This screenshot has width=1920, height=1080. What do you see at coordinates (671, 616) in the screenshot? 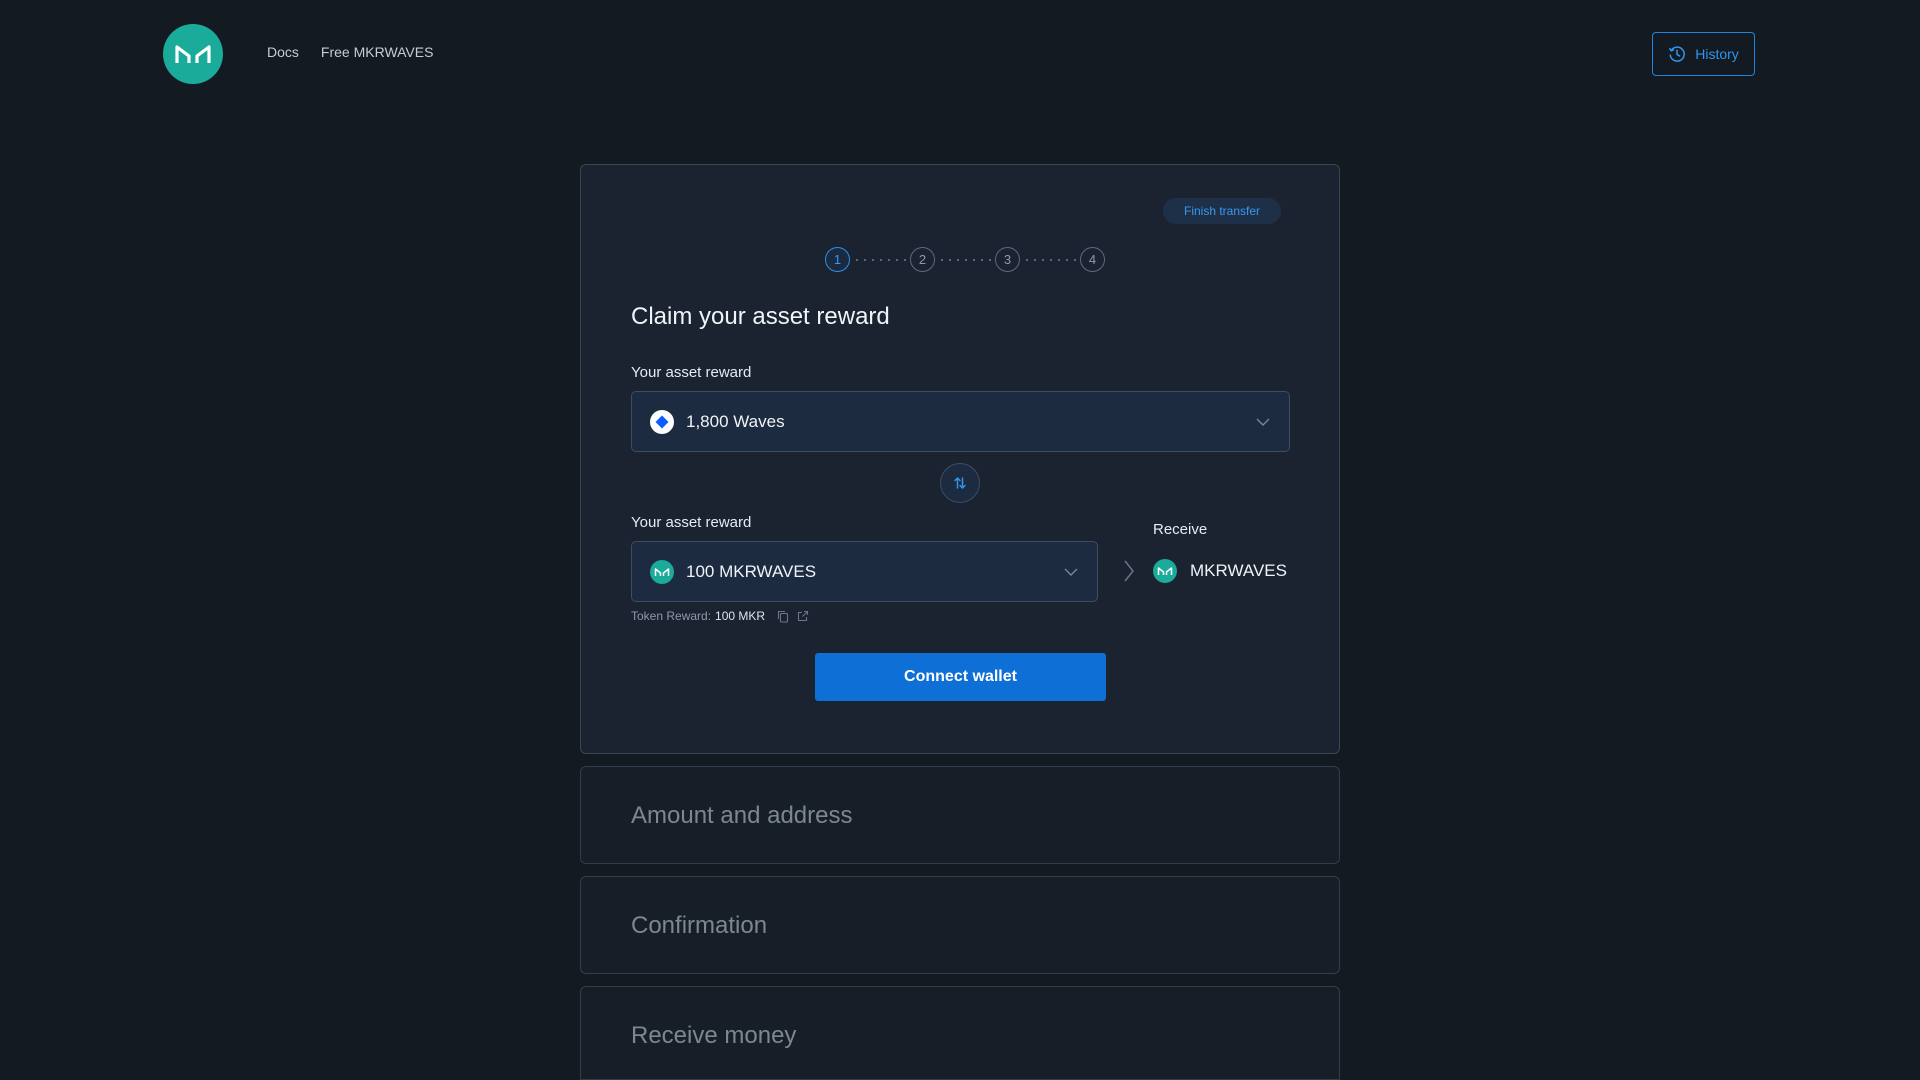
I see `token-reward-label: Token Reward:` at bounding box center [671, 616].